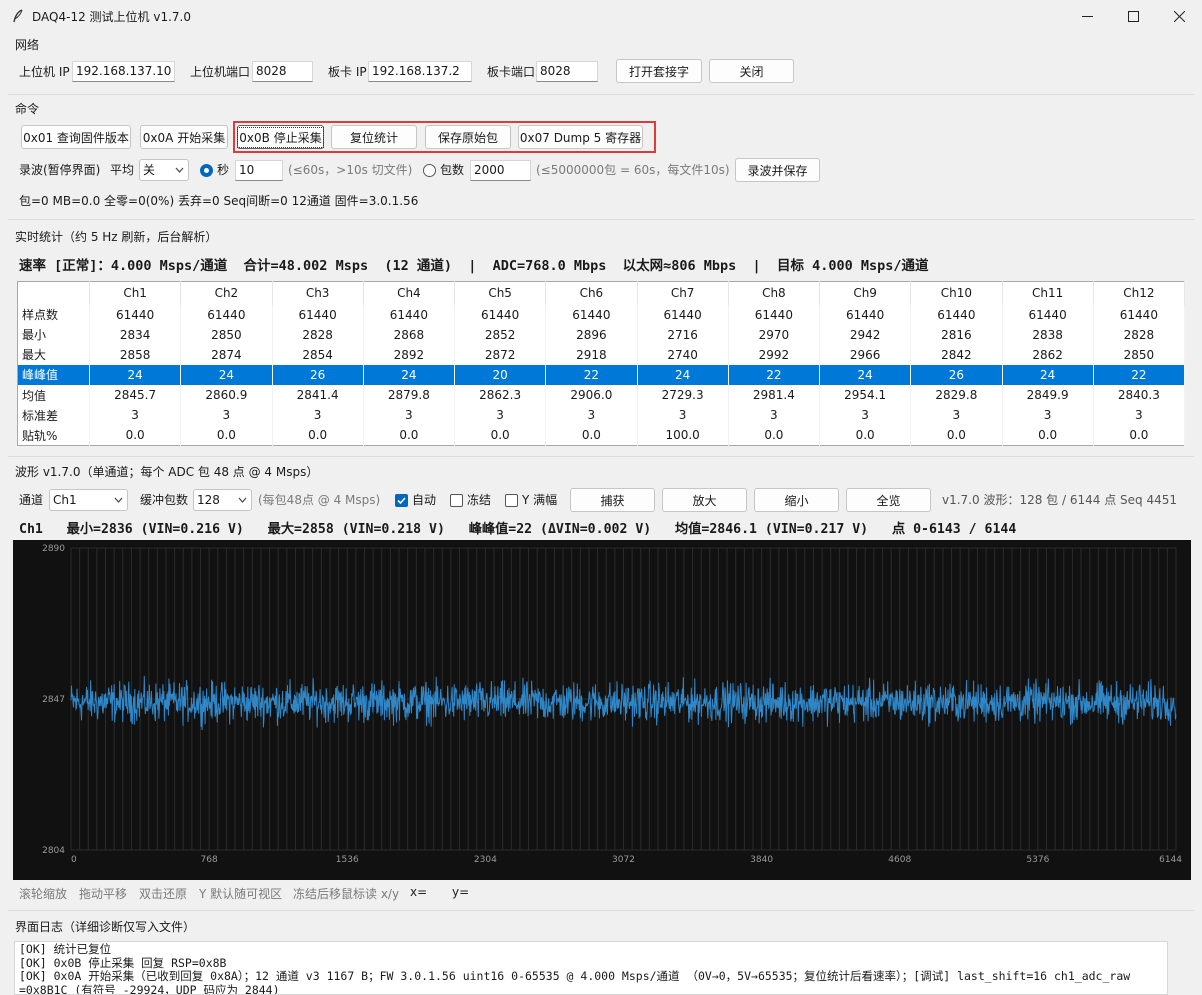 This screenshot has width=1202, height=995. What do you see at coordinates (53, 314) in the screenshot?
I see `row-label: 样点数` at bounding box center [53, 314].